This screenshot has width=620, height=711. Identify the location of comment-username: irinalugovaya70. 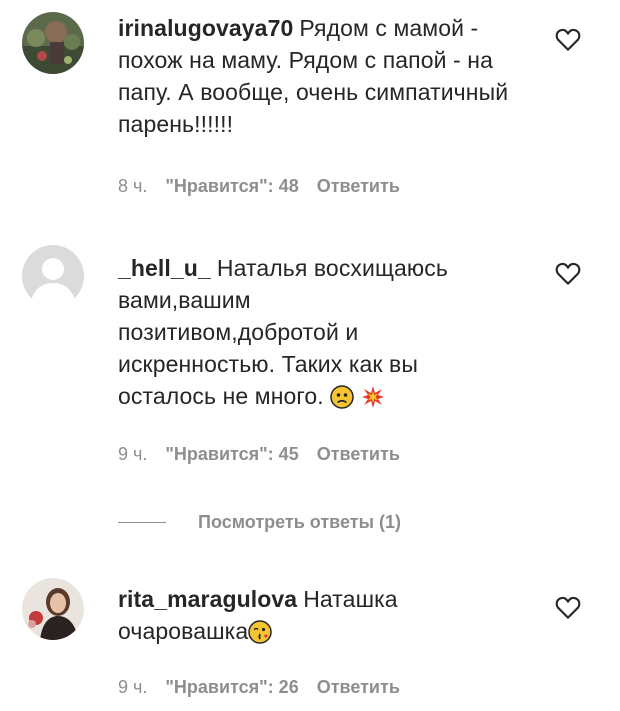
(205, 28).